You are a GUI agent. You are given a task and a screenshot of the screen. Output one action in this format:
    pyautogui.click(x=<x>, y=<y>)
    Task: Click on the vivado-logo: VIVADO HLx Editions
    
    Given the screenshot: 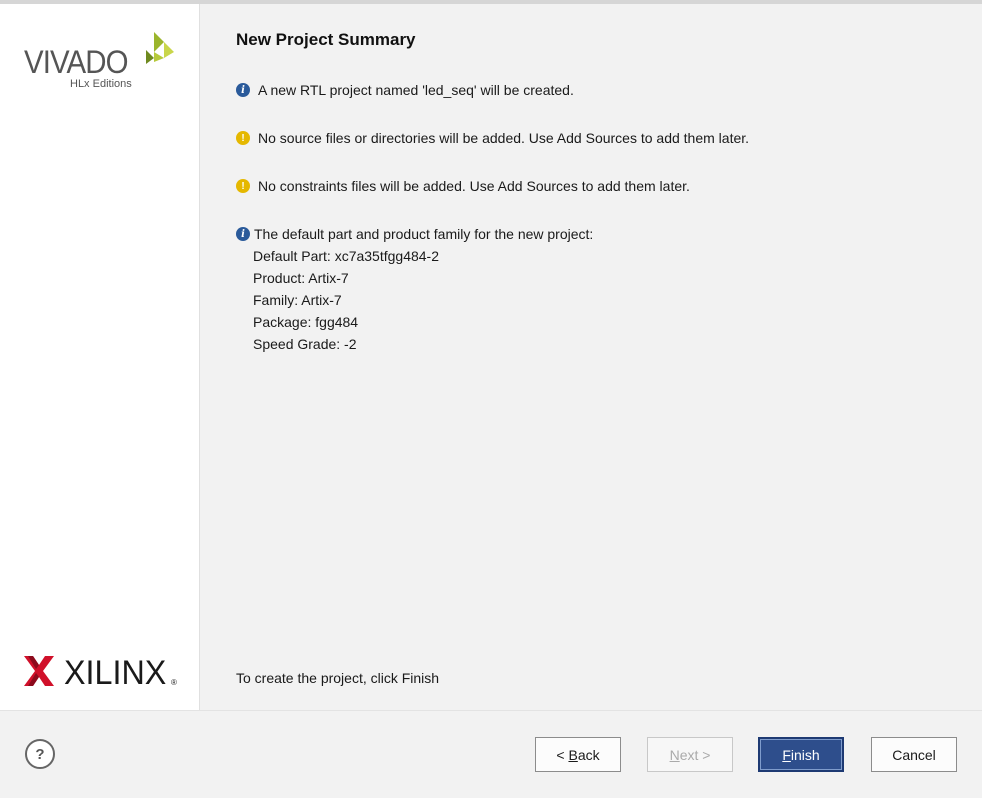 What is the action you would take?
    pyautogui.click(x=104, y=64)
    